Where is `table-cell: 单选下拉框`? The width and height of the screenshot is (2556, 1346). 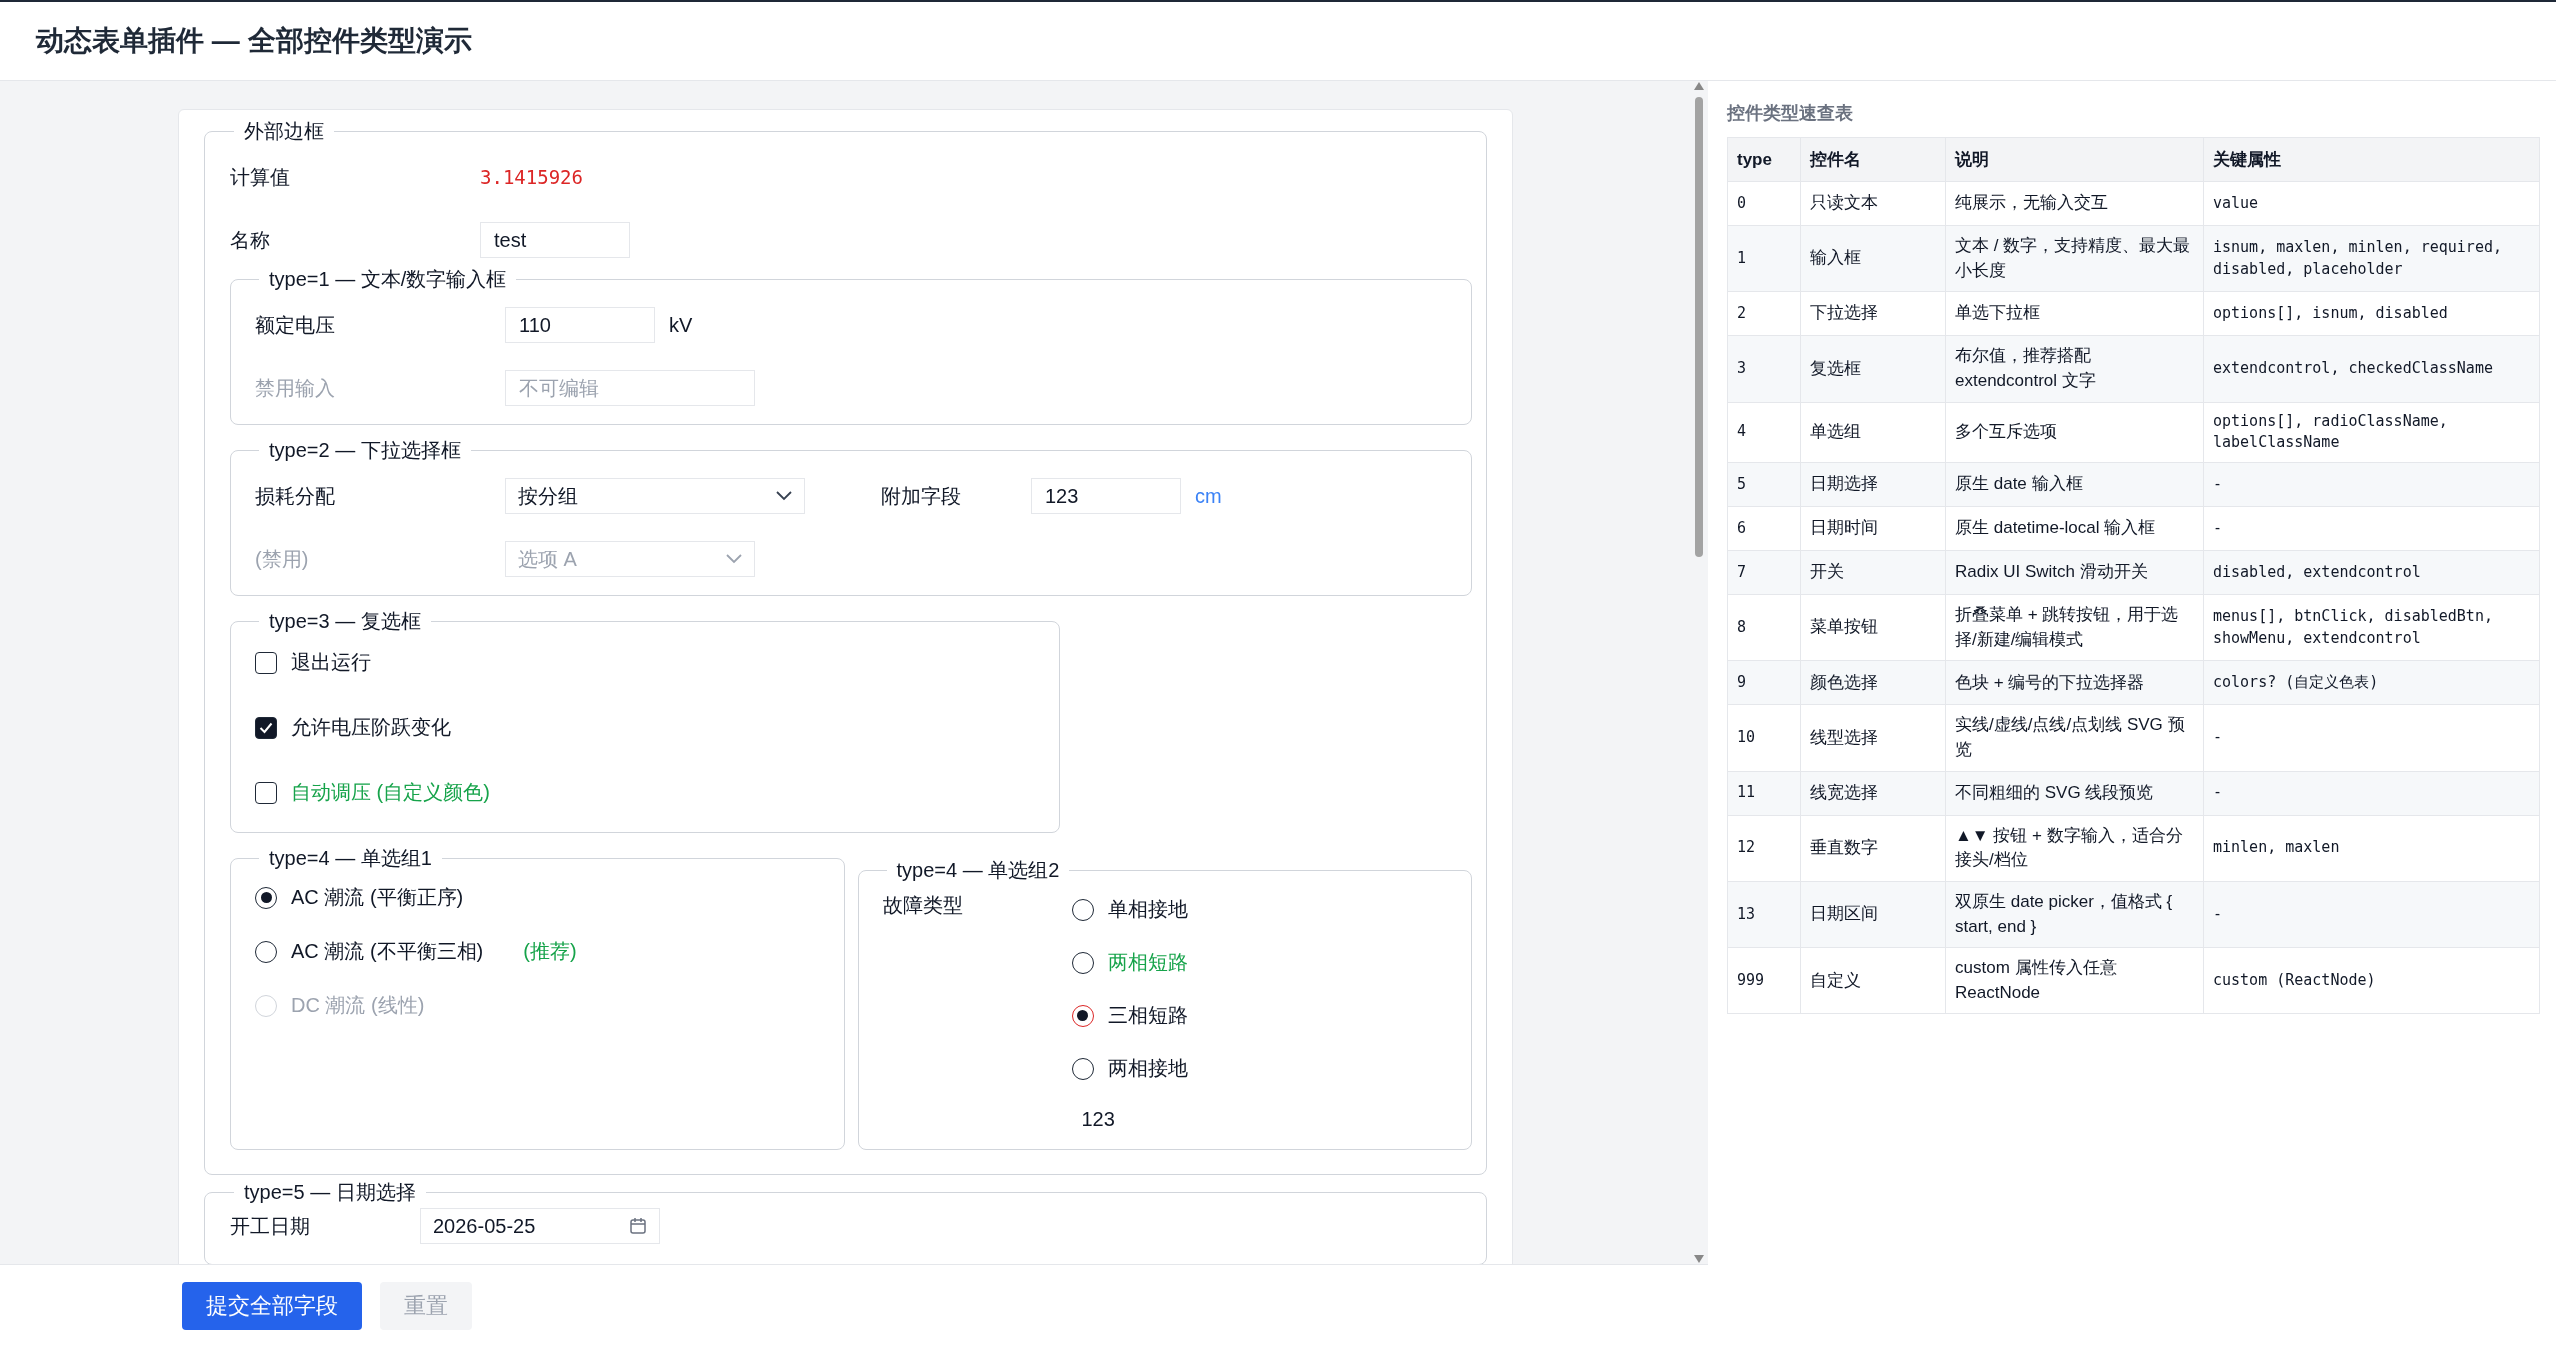 table-cell: 单选下拉框 is located at coordinates (2074, 313).